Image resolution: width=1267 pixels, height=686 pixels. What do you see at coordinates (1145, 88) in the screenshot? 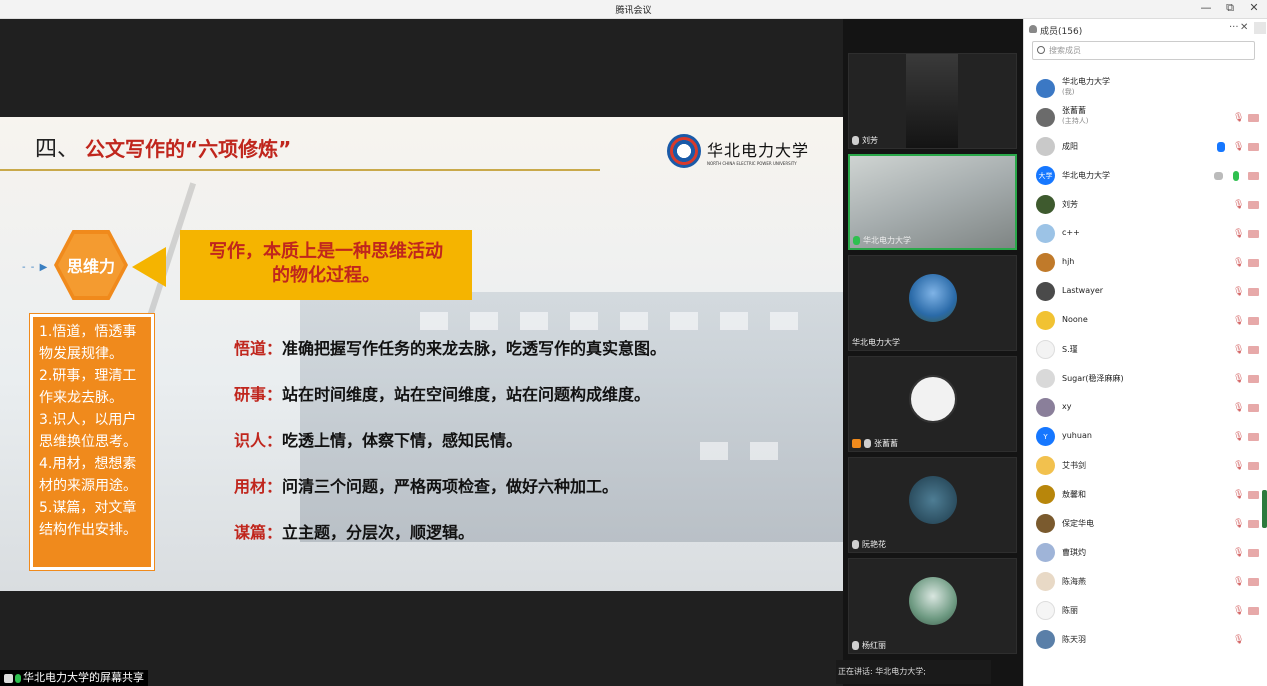
I see `list-item: 华北电力大学 (我)` at bounding box center [1145, 88].